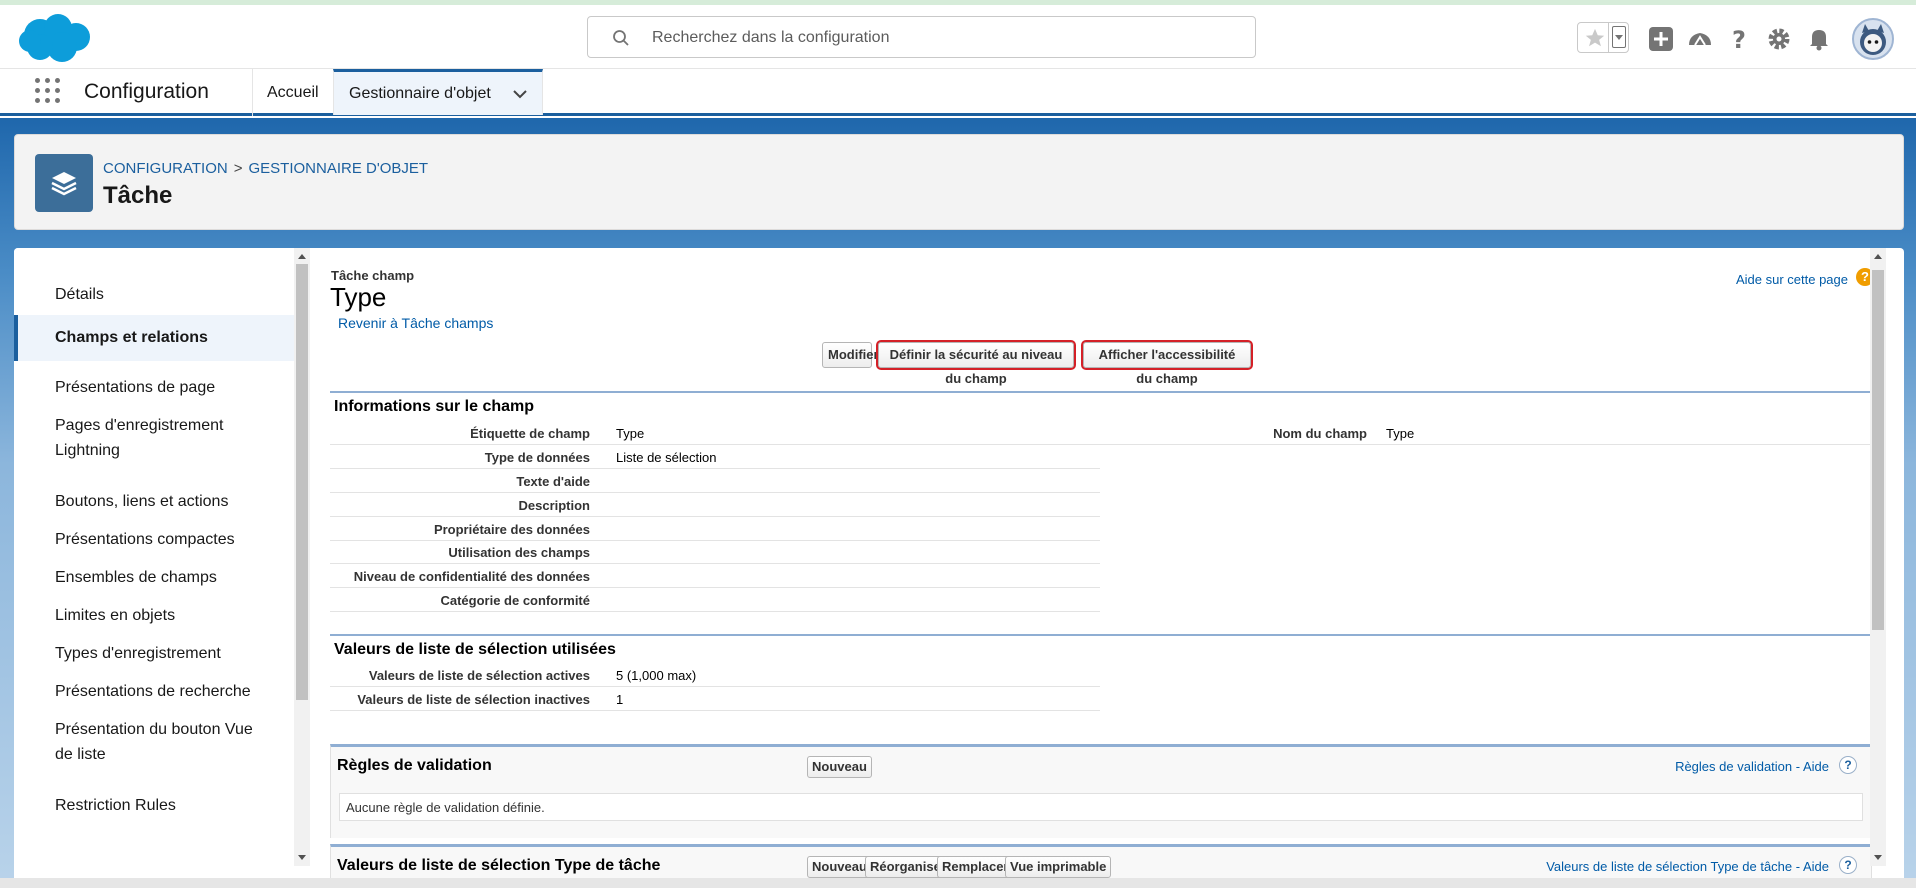 The image size is (1916, 888). I want to click on sidebar-item-compact-layouts: Présentations compactes, so click(154, 539).